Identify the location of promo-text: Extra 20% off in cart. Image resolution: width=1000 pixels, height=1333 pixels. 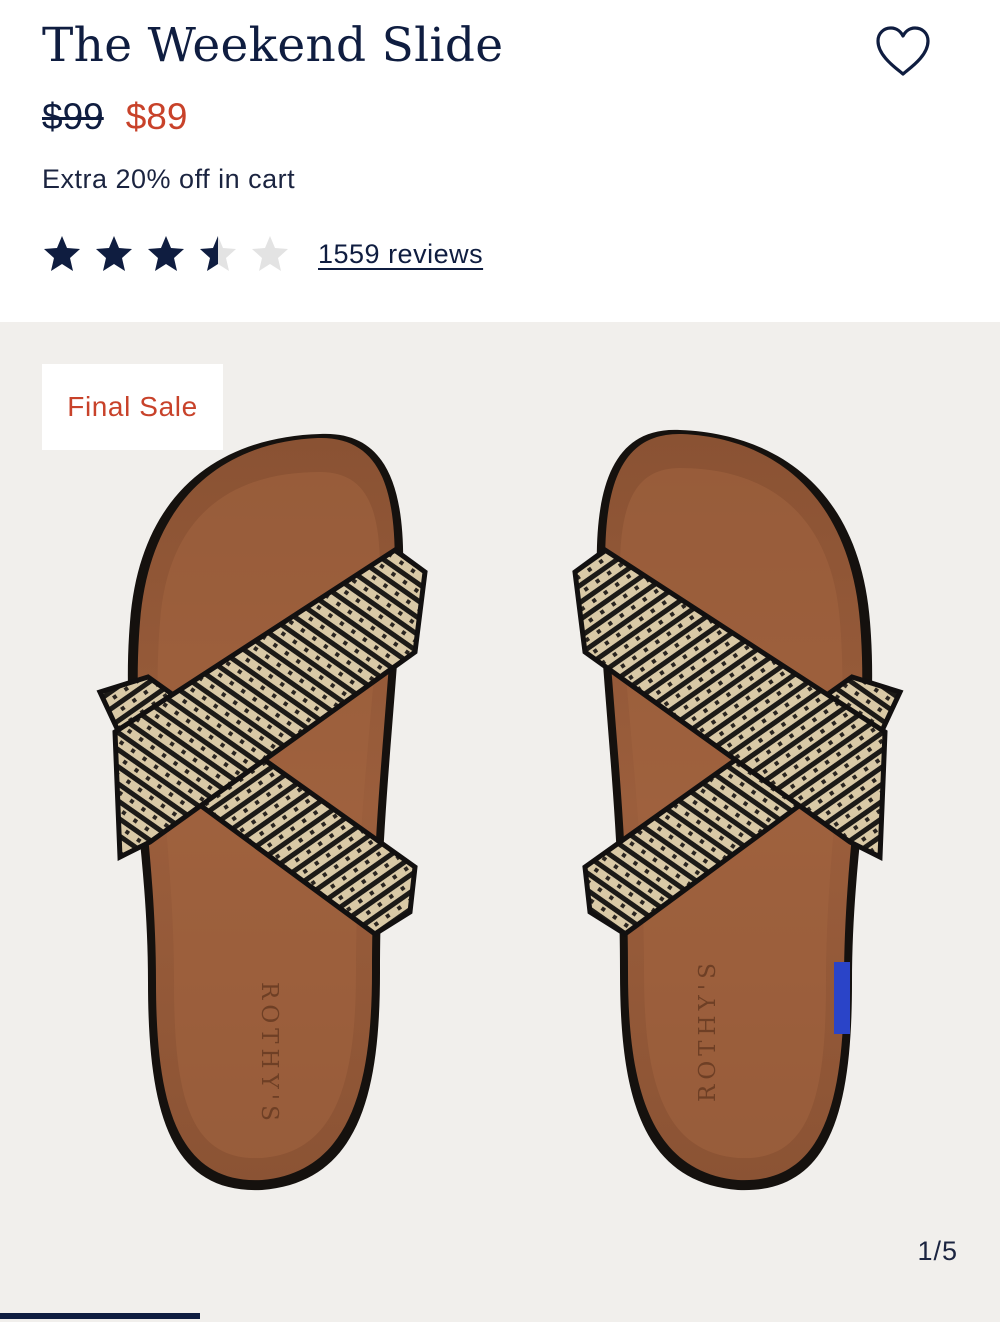
(169, 179).